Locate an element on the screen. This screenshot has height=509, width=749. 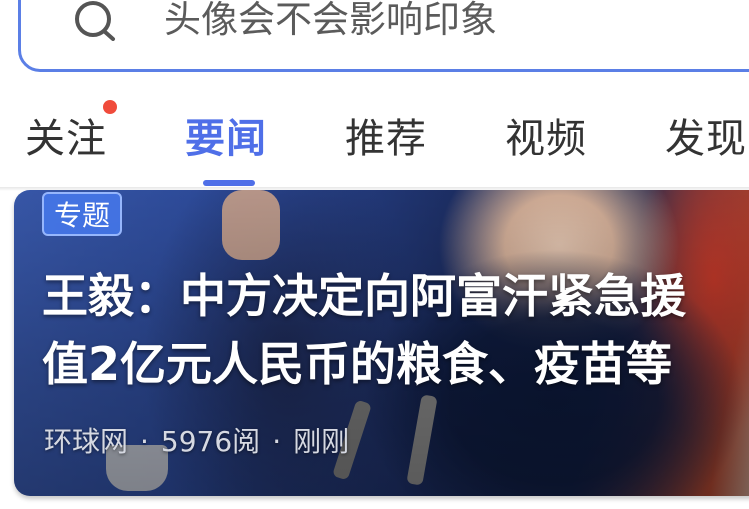
active-tab-indicator is located at coordinates (229, 183).